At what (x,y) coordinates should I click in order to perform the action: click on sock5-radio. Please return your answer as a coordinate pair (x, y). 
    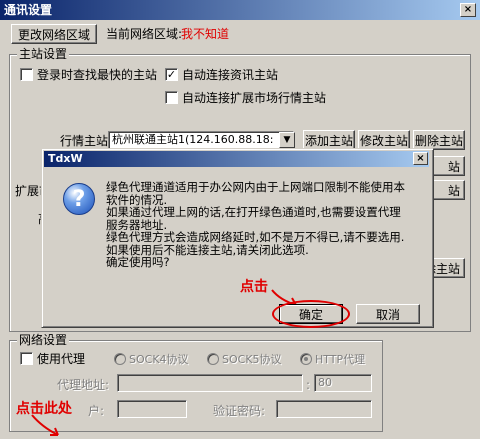
    Looking at the image, I should click on (213, 359).